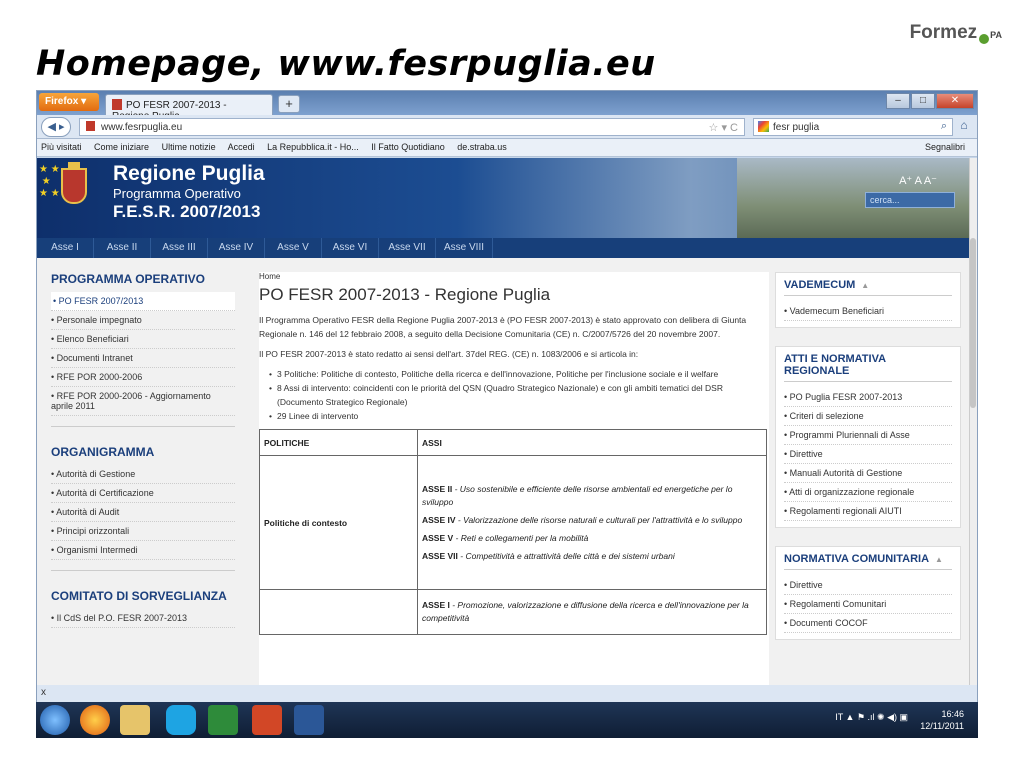 The image size is (1024, 768). I want to click on sidebar-item: • Organismi Intermedi, so click(143, 550).